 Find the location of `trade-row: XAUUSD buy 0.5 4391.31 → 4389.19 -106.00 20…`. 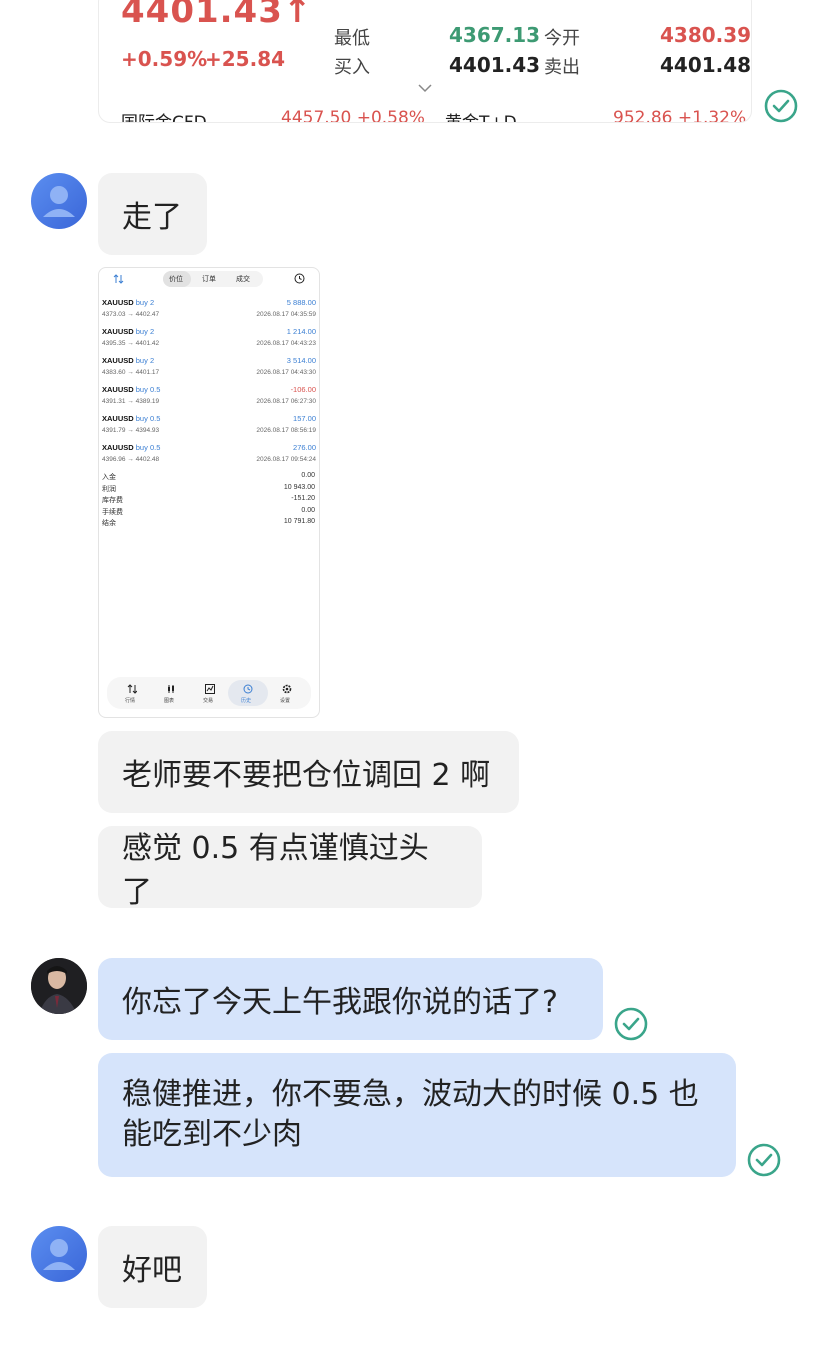

trade-row: XAUUSD buy 0.5 4391.31 → 4389.19 -106.00 20… is located at coordinates (210, 399).